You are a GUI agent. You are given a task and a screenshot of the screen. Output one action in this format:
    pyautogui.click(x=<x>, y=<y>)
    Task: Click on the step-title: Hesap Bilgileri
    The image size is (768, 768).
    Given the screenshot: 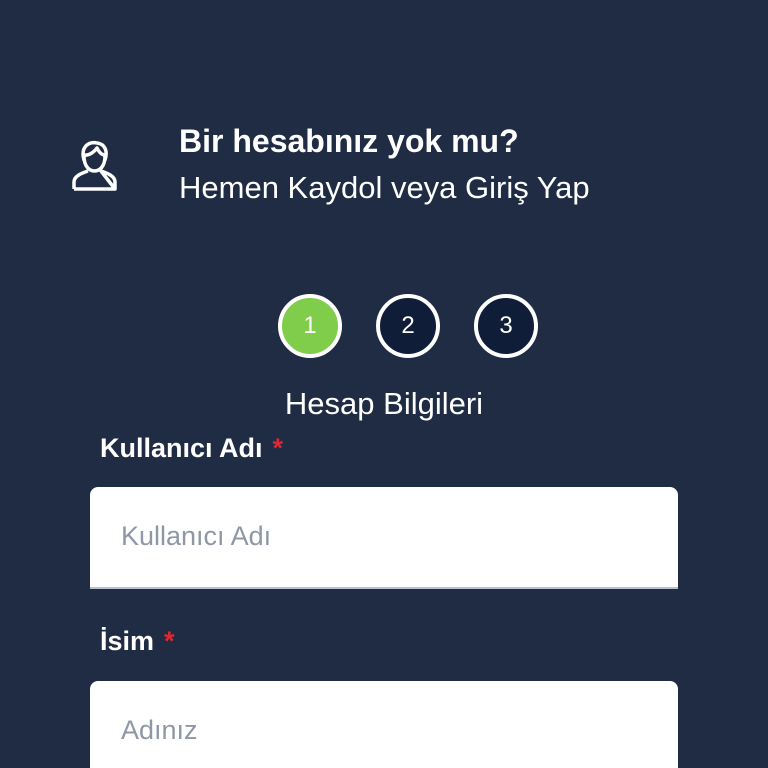 What is the action you would take?
    pyautogui.click(x=384, y=403)
    